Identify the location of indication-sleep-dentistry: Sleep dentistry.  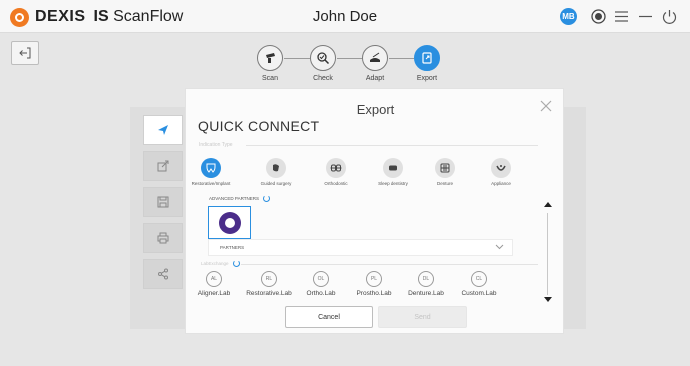
(393, 172).